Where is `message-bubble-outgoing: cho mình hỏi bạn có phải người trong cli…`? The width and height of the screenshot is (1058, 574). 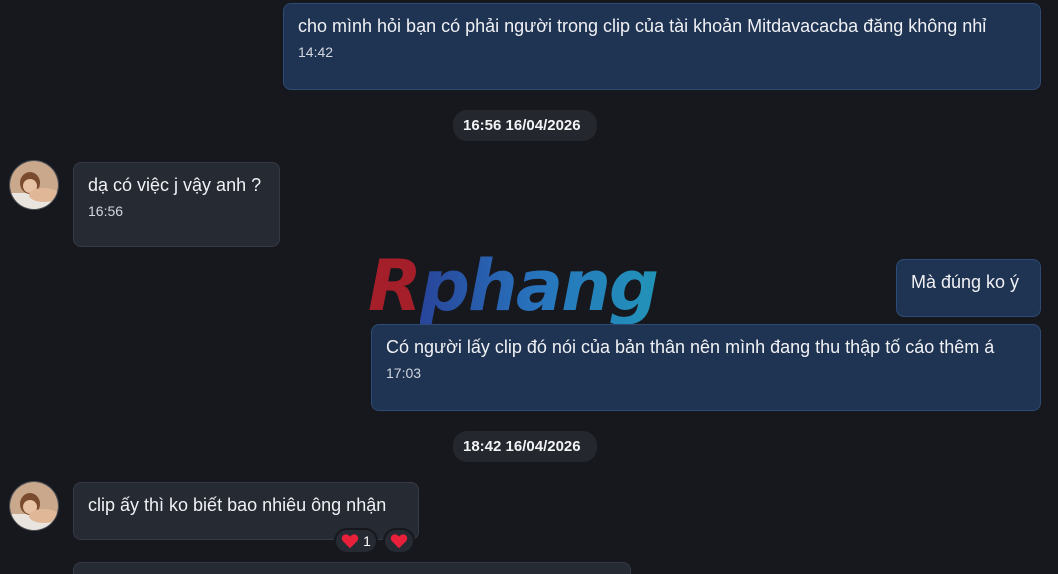
message-bubble-outgoing: cho mình hỏi bạn có phải người trong cli… is located at coordinates (662, 46).